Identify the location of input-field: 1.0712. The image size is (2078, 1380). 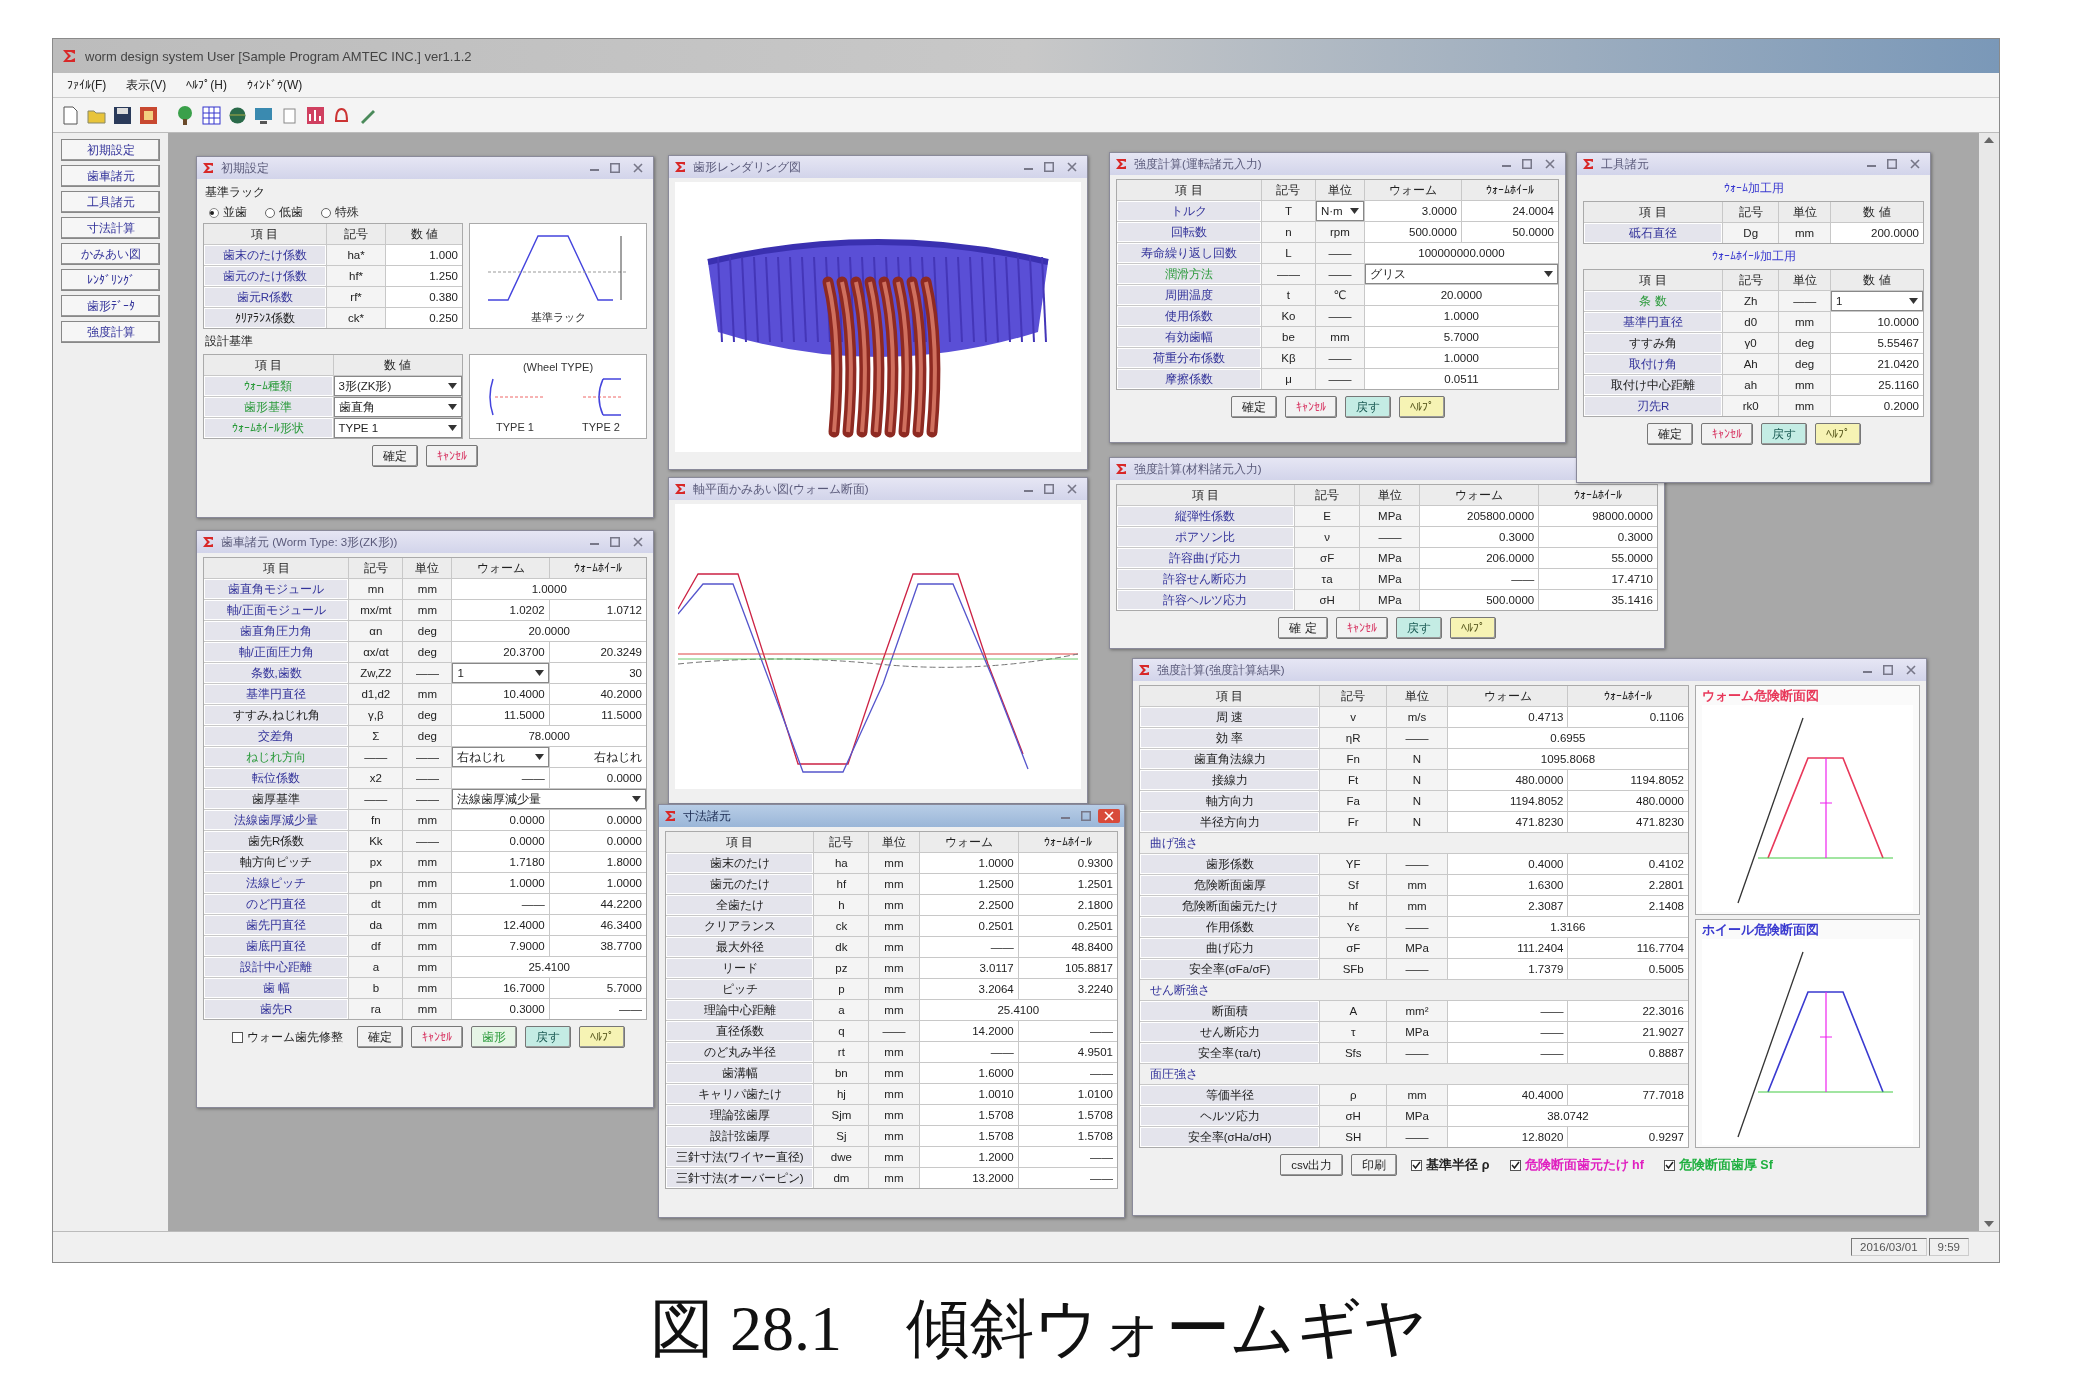
(597, 610).